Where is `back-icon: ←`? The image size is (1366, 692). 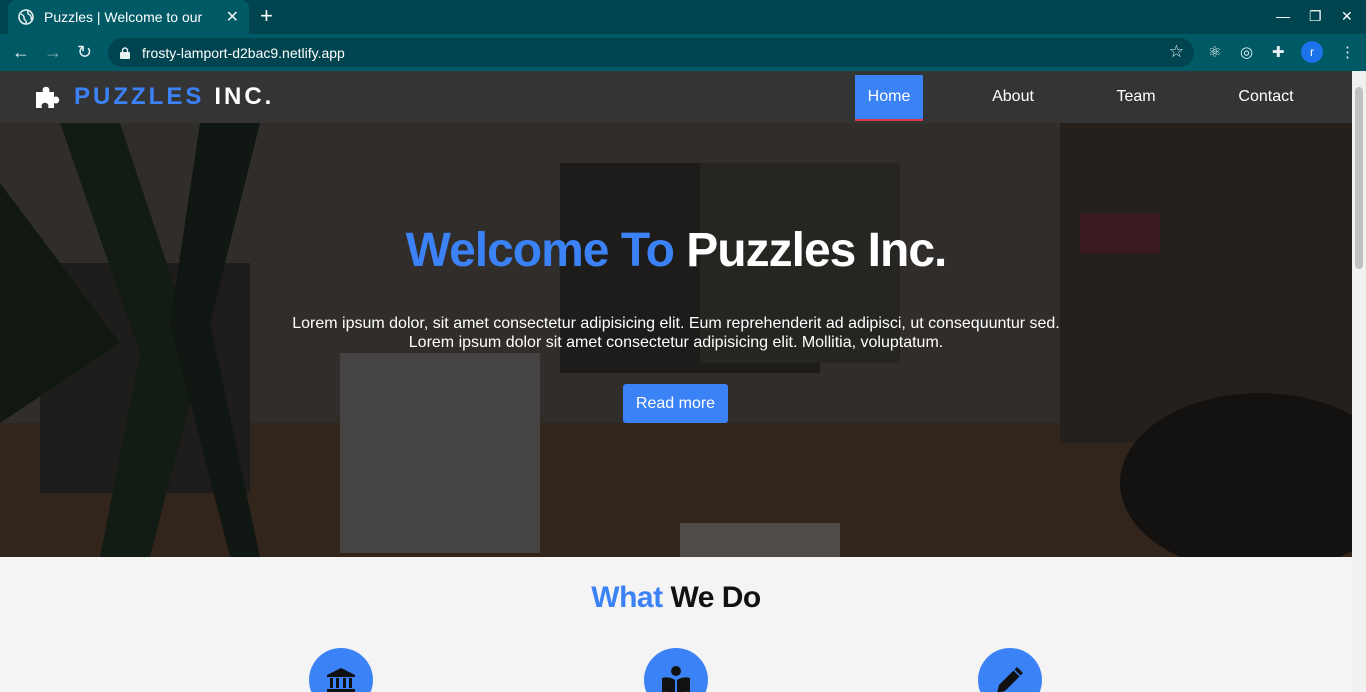
back-icon: ← is located at coordinates (21, 52).